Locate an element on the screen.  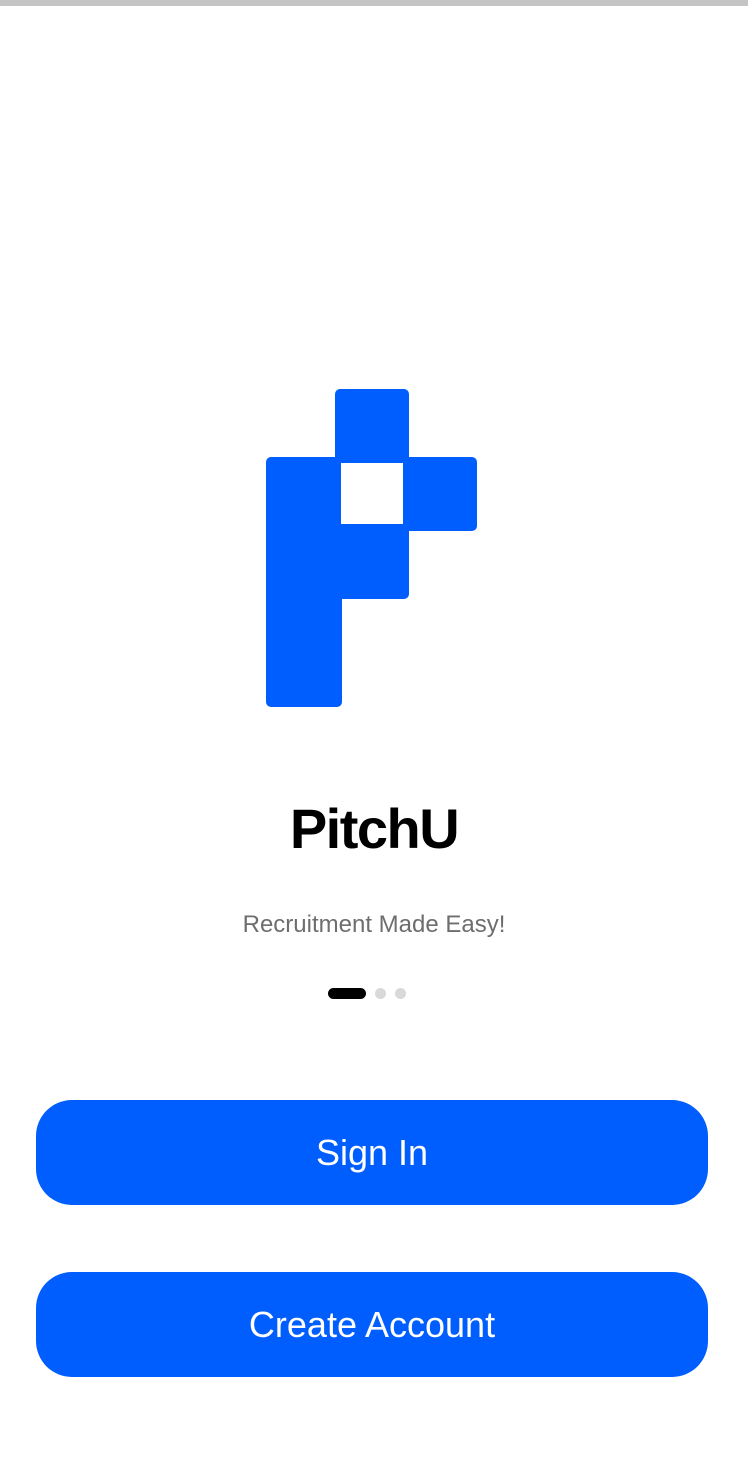
create-account-button: Create Account is located at coordinates (372, 1324).